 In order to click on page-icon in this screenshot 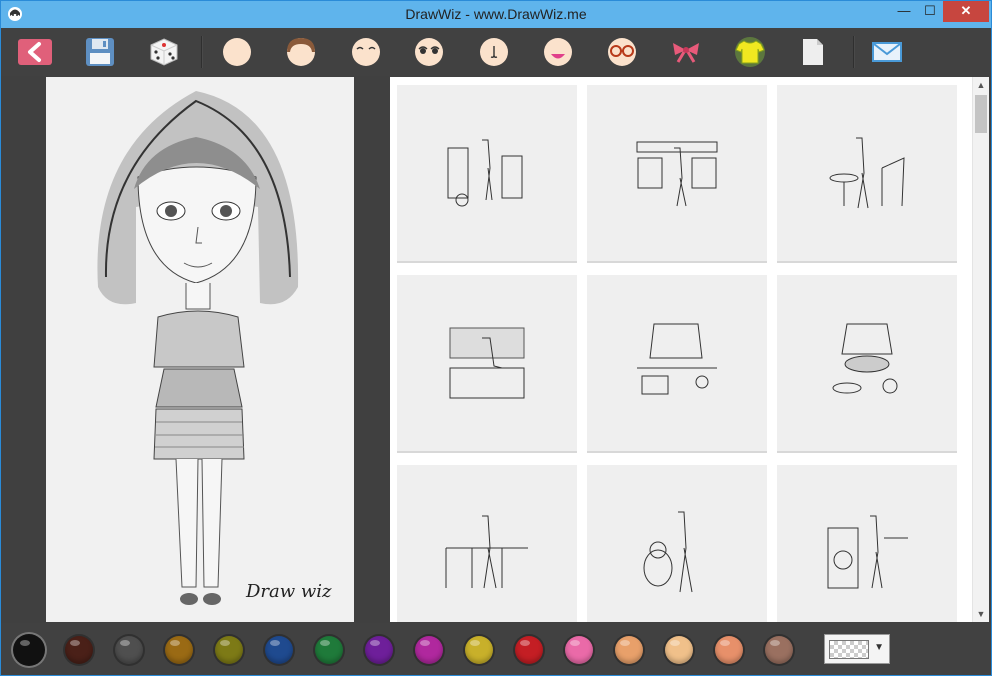, I will do `click(813, 52)`.